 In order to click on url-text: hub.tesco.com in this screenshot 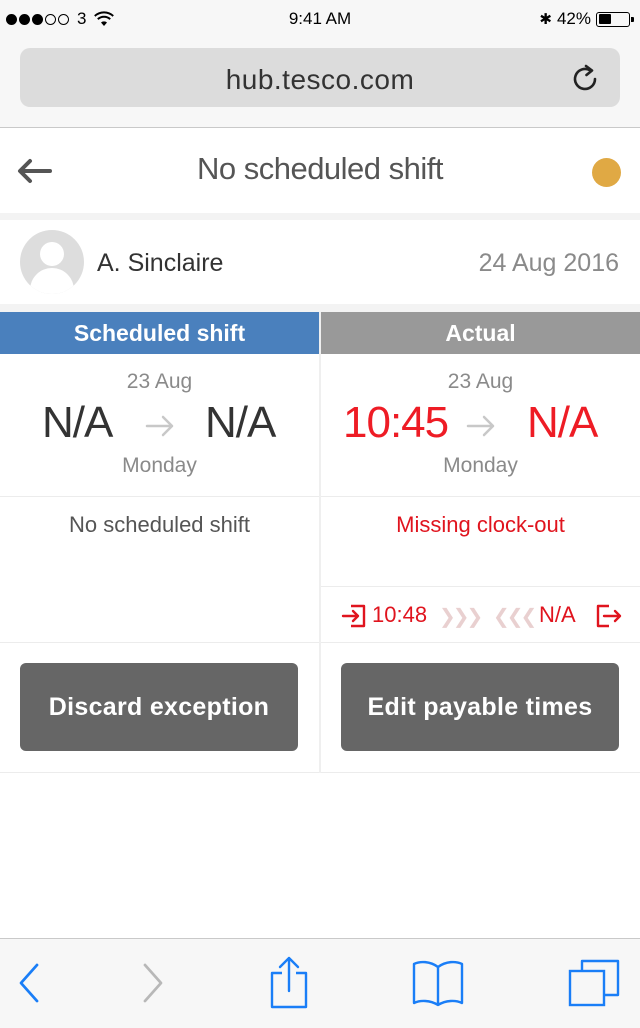, I will do `click(320, 80)`.